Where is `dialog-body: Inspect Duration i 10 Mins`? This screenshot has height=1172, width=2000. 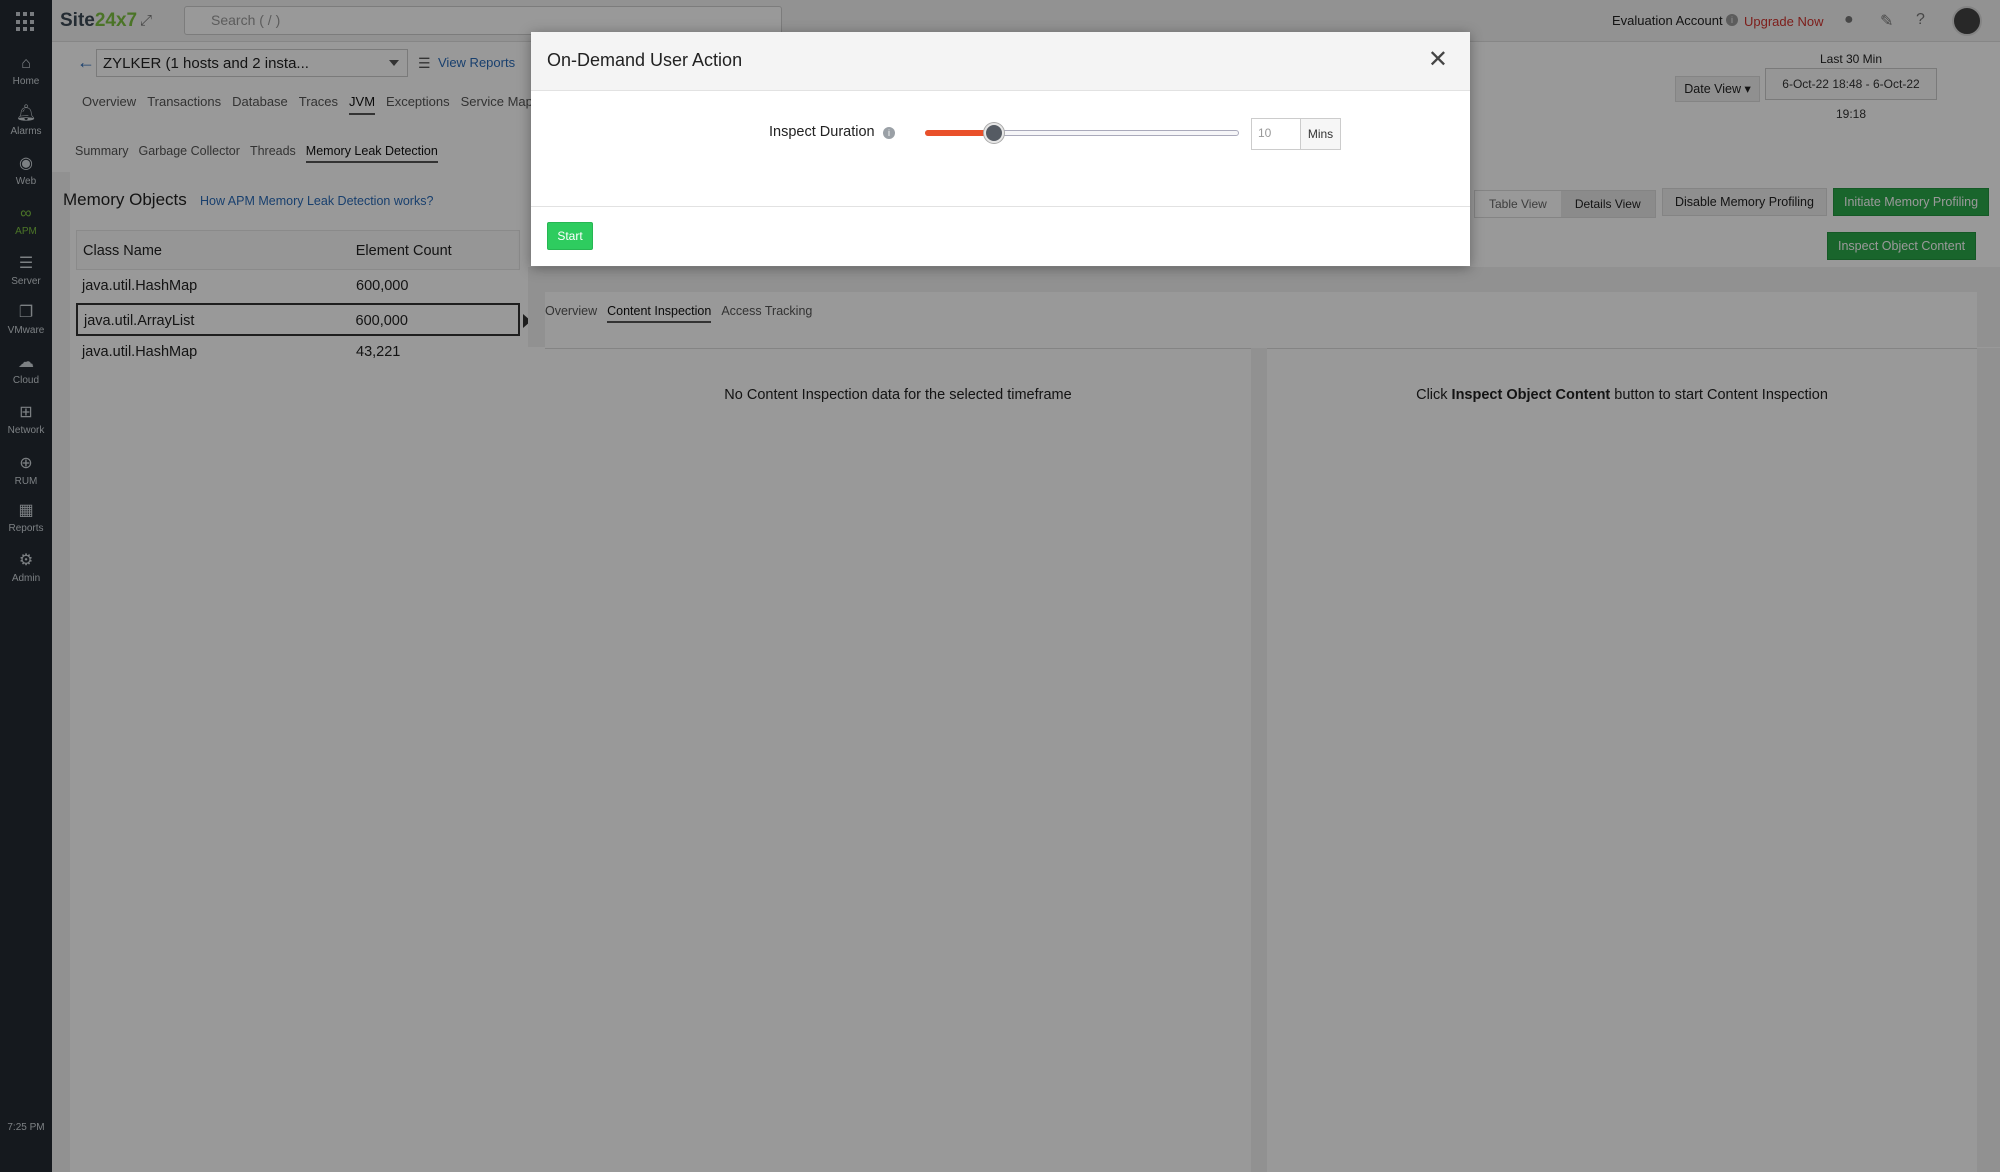 dialog-body: Inspect Duration i 10 Mins is located at coordinates (1000, 149).